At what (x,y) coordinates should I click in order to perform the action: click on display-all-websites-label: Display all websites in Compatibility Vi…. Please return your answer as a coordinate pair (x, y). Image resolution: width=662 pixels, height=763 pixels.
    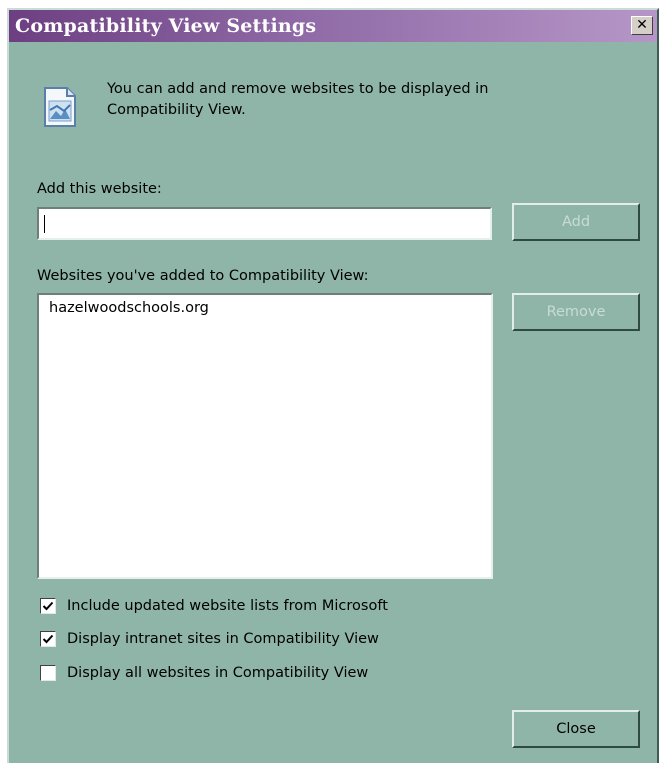
    Looking at the image, I should click on (218, 673).